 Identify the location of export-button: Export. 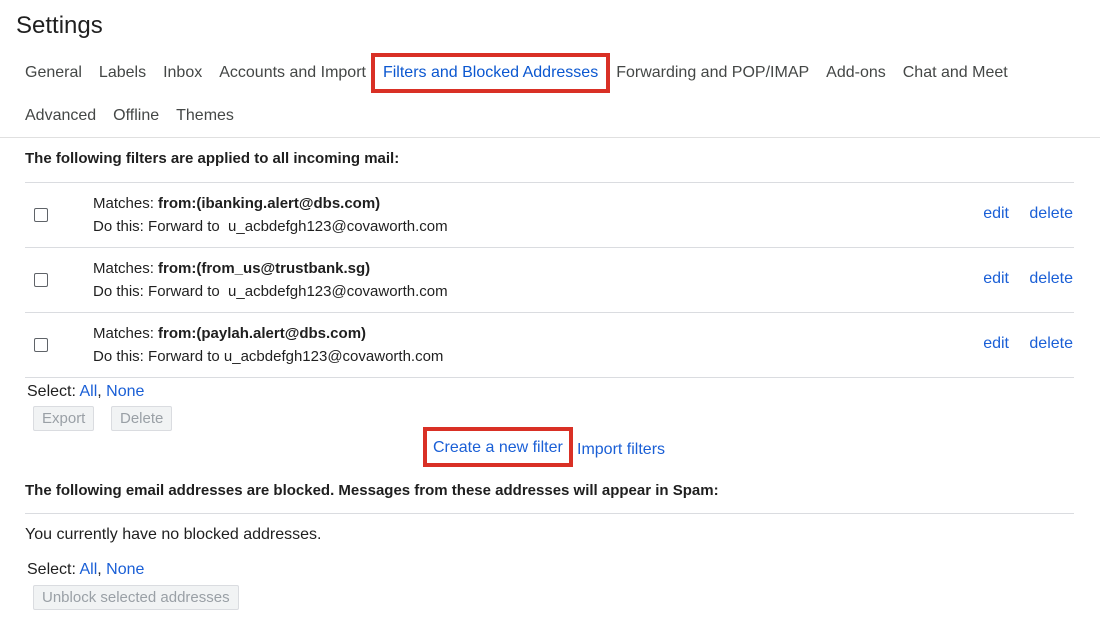
(64, 418).